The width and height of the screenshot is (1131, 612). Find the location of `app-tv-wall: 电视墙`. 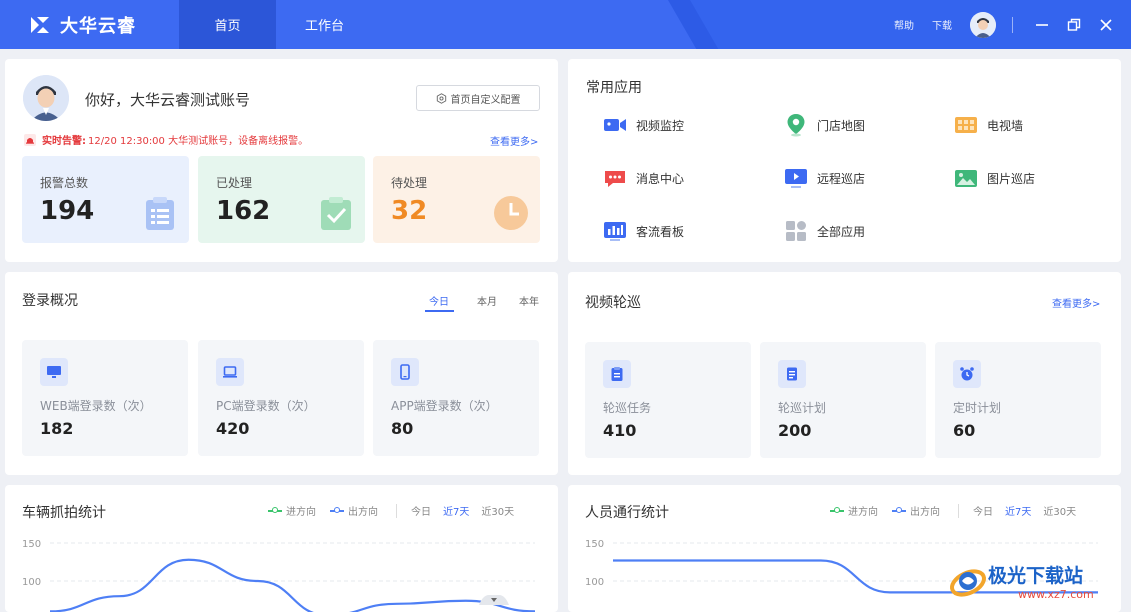

app-tv-wall: 电视墙 is located at coordinates (988, 125).